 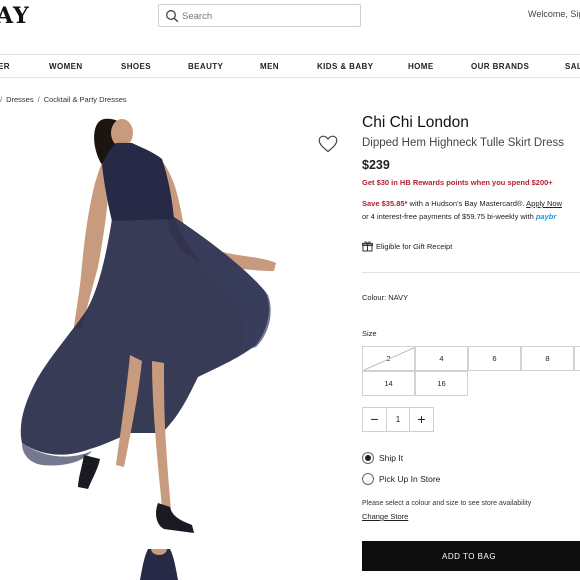 I want to click on ship-it-radio, so click(x=368, y=458).